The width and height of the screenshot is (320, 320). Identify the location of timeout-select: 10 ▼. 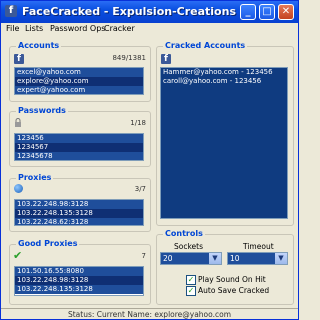
(257, 258).